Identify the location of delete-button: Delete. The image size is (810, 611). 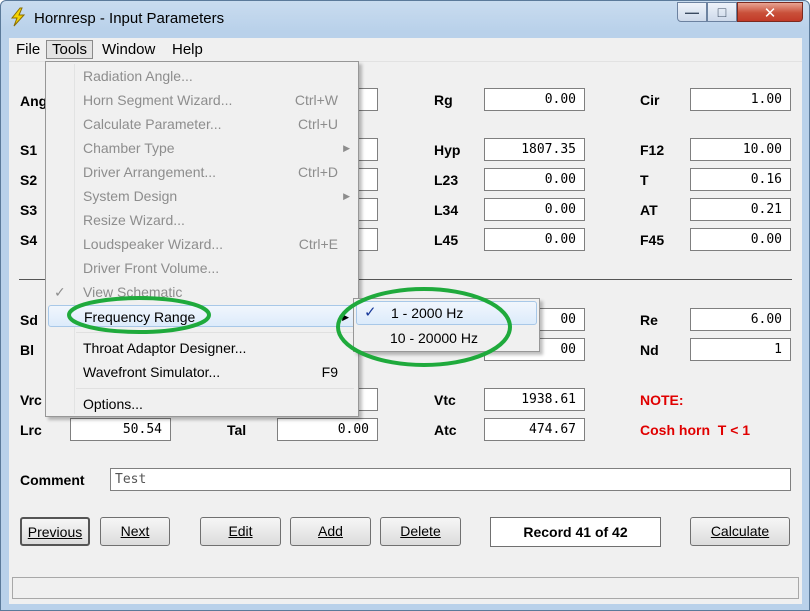
(420, 531).